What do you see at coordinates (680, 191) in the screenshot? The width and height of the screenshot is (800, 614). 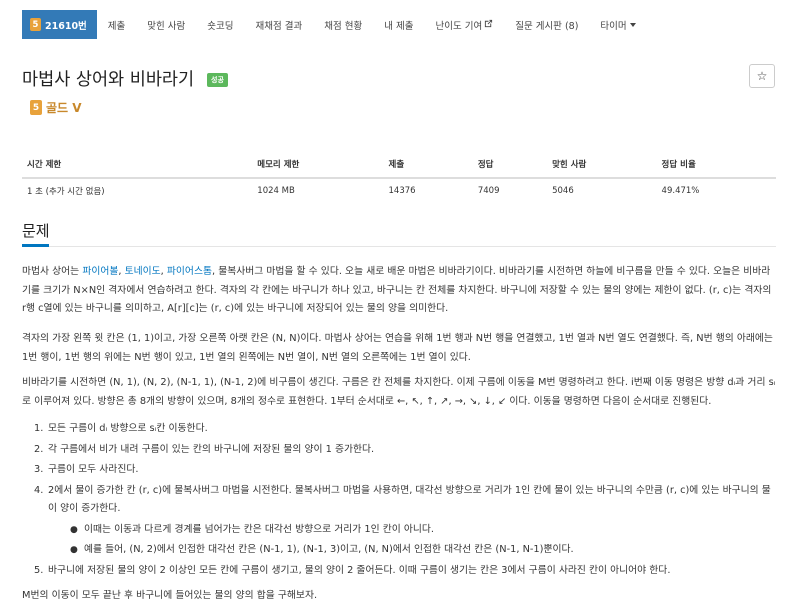 I see `cell-accept-ratio: 49.471%` at bounding box center [680, 191].